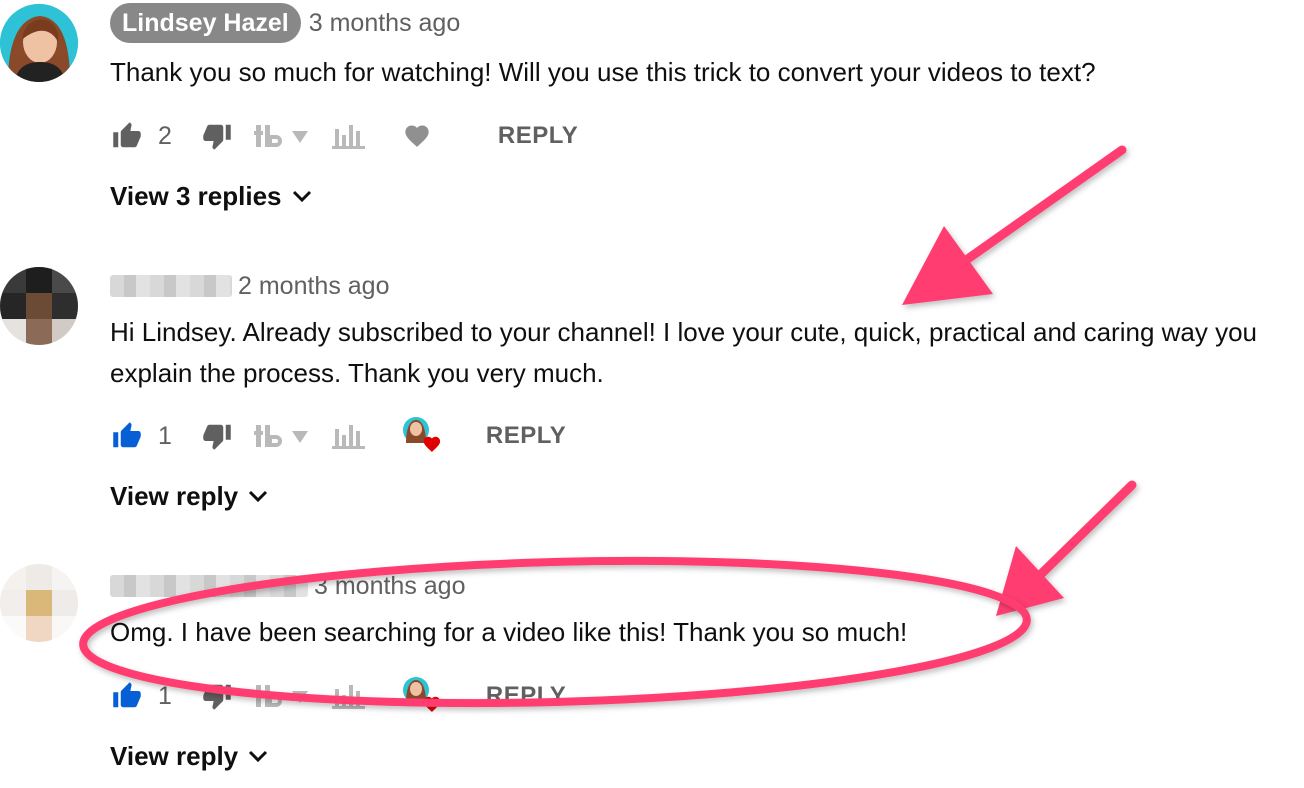 Image resolution: width=1304 pixels, height=788 pixels. Describe the element at coordinates (165, 135) in the screenshot. I see `like-count: 2` at that location.